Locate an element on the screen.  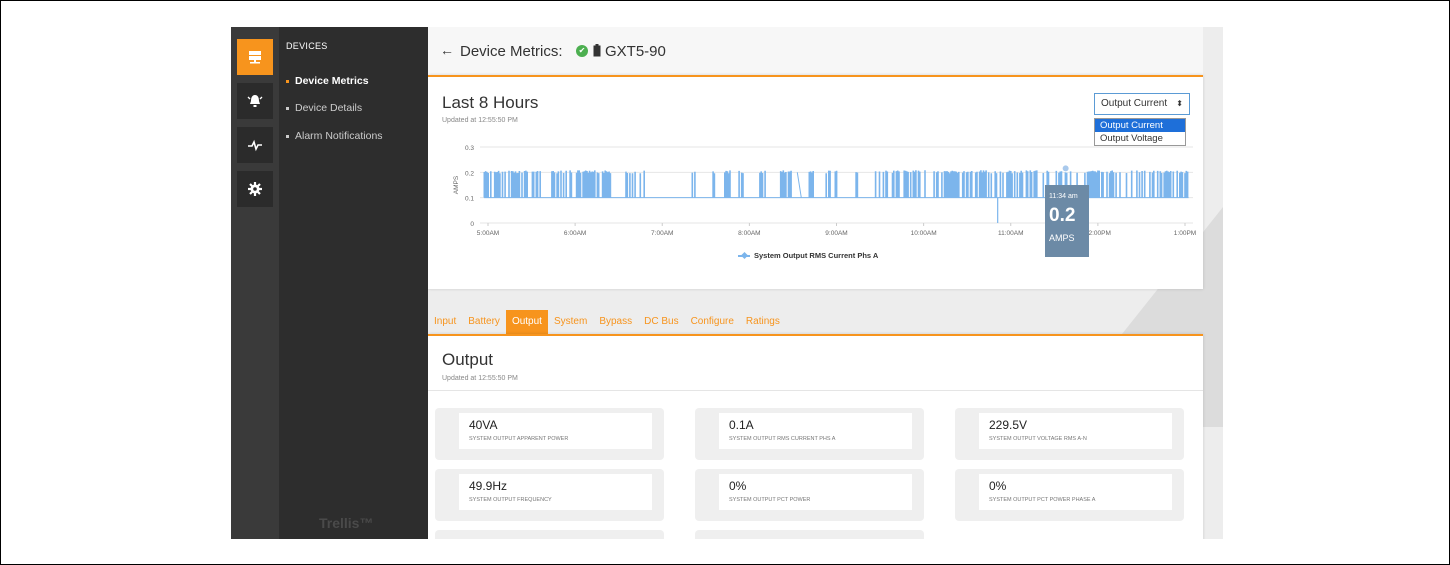
metric-value: 229.5V is located at coordinates (1008, 425).